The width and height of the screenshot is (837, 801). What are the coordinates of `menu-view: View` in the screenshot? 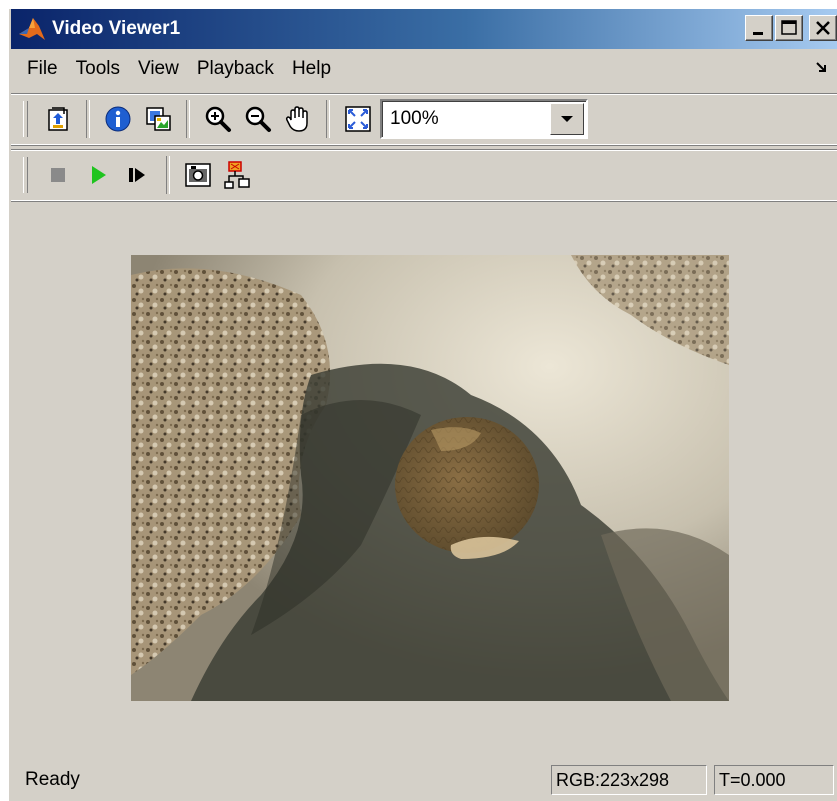 It's located at (158, 69).